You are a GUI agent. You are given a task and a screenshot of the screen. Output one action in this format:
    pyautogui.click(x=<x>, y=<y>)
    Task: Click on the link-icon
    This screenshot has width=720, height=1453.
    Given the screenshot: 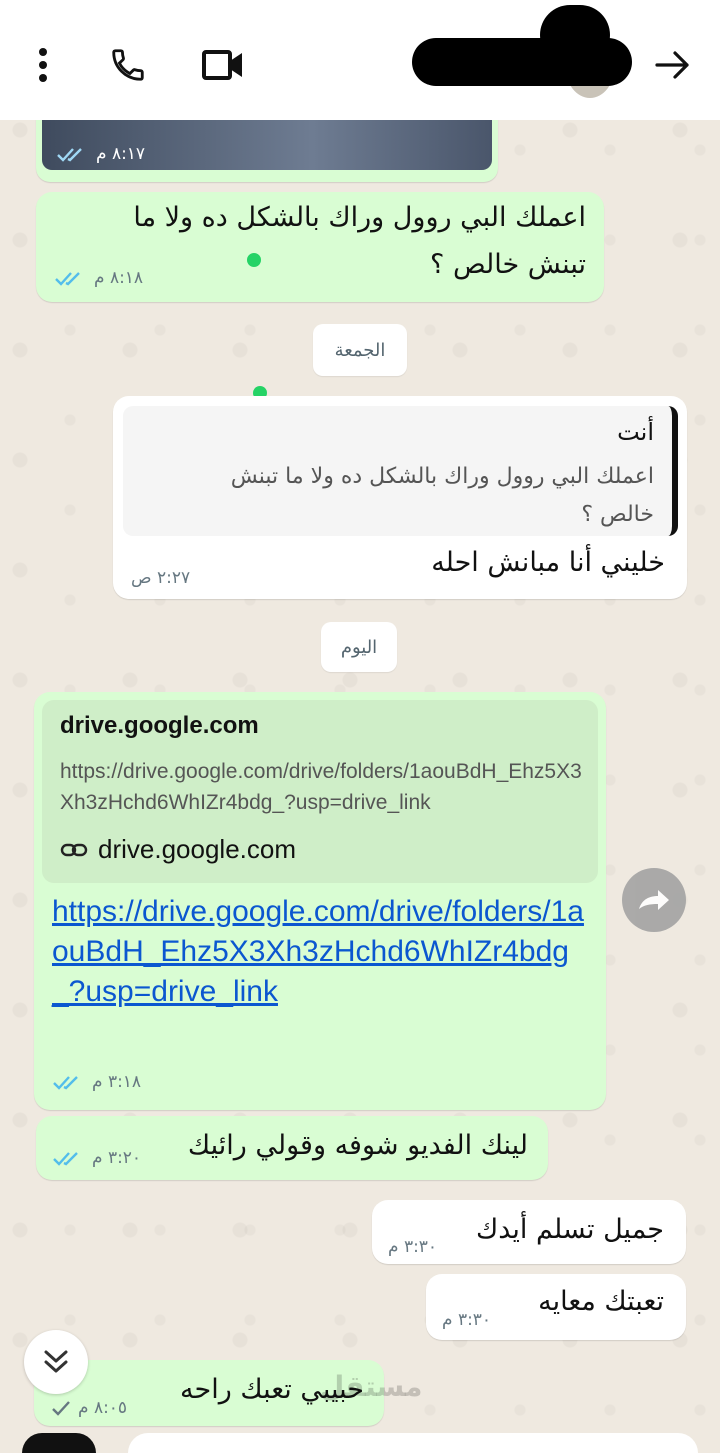 What is the action you would take?
    pyautogui.click(x=74, y=849)
    